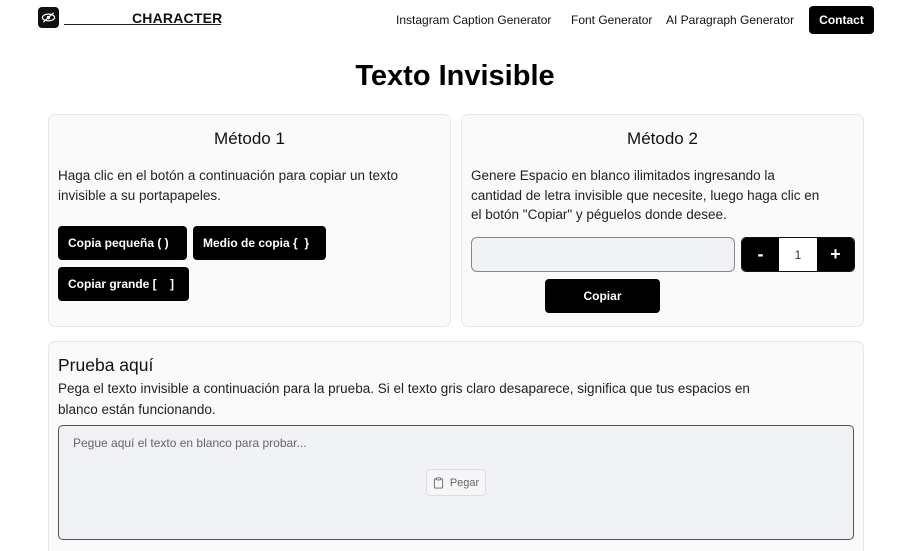 The height and width of the screenshot is (551, 910). What do you see at coordinates (841, 20) in the screenshot?
I see `contact-button: Contact` at bounding box center [841, 20].